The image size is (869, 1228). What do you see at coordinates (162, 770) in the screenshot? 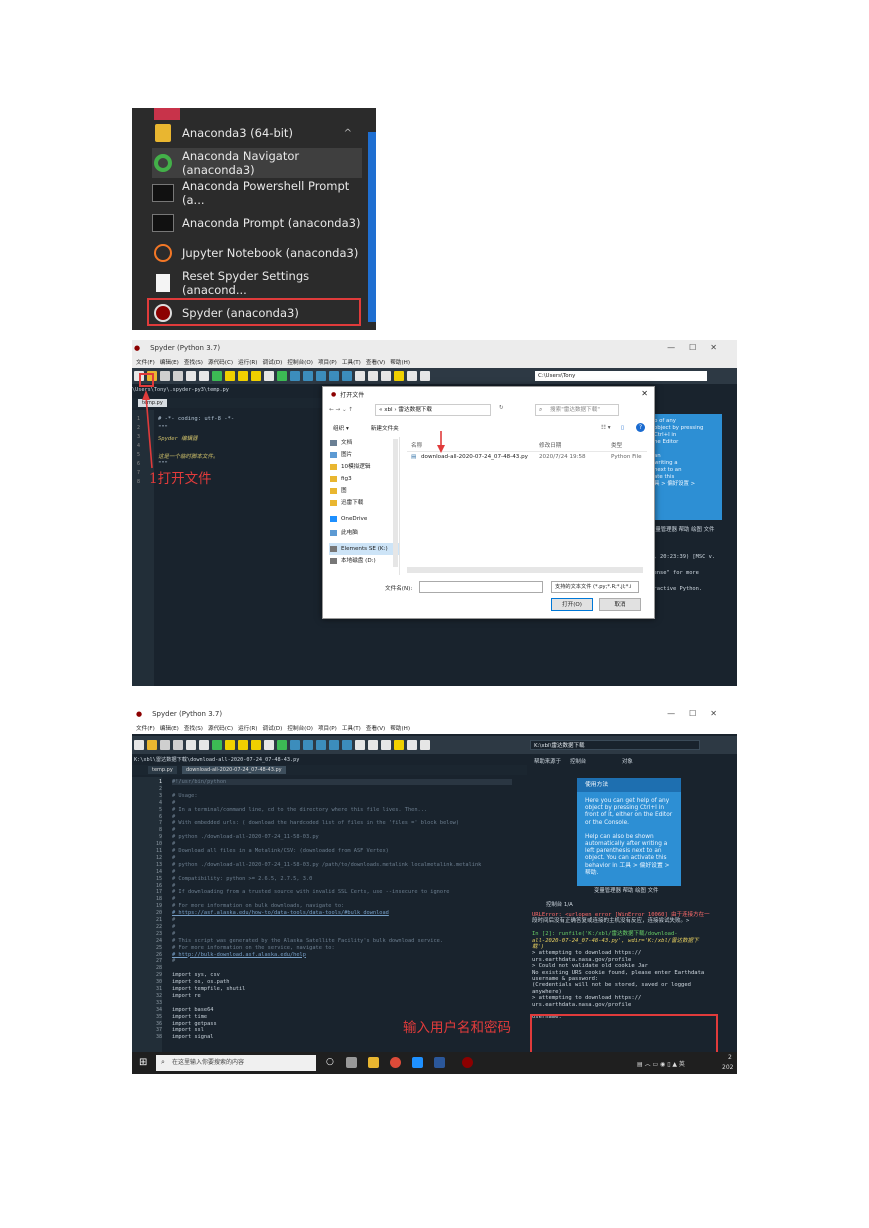
I see `tab-temp-py: temp.py` at bounding box center [162, 770].